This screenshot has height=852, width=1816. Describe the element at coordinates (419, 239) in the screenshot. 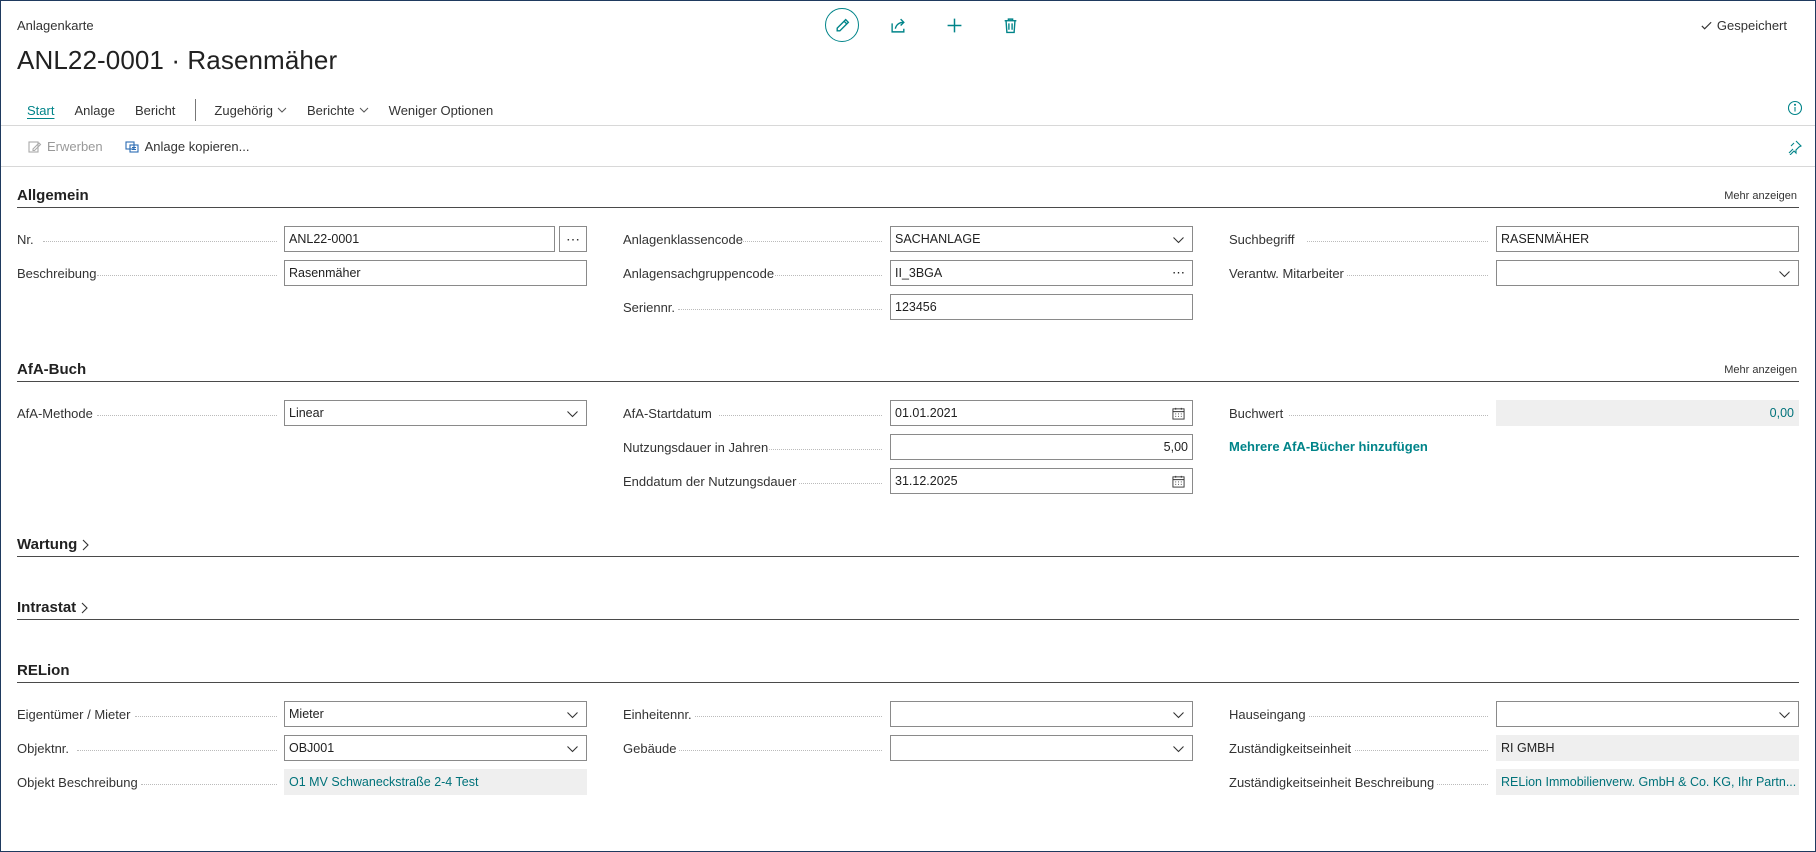

I see `nr-field: ANL22-0001` at that location.